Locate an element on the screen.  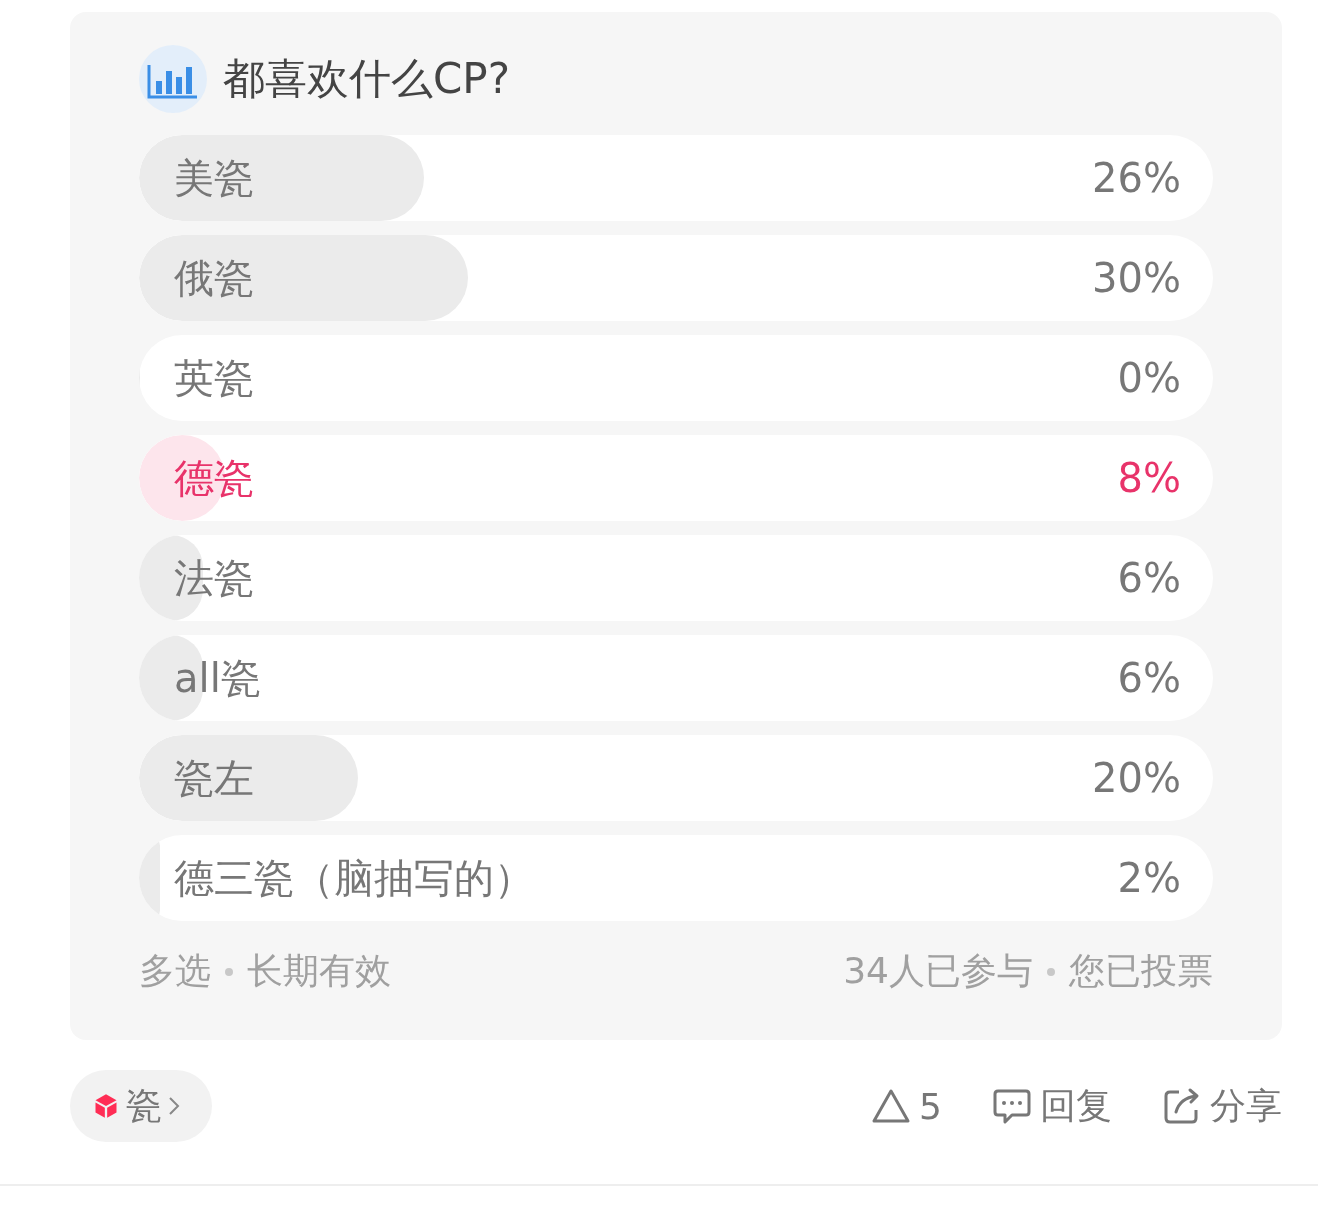
poll-info: 长期有效 is located at coordinates (319, 971).